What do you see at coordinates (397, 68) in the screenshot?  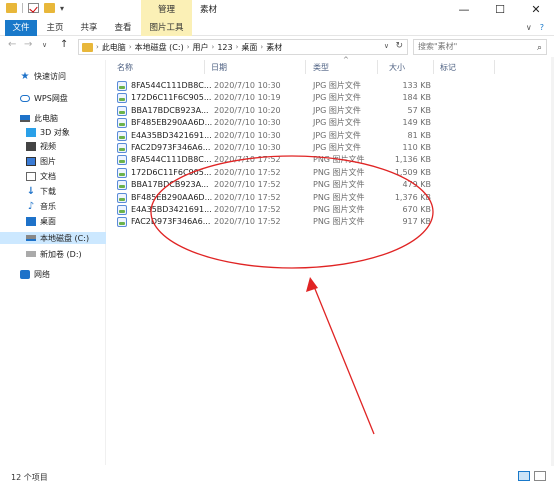 I see `column-header-size: 大小` at bounding box center [397, 68].